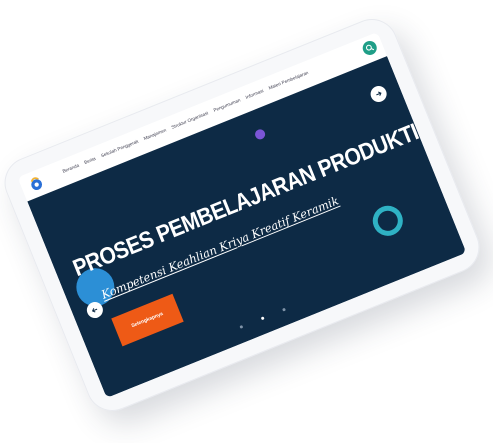 The image size is (493, 443). I want to click on slider-dot-active, so click(262, 318).